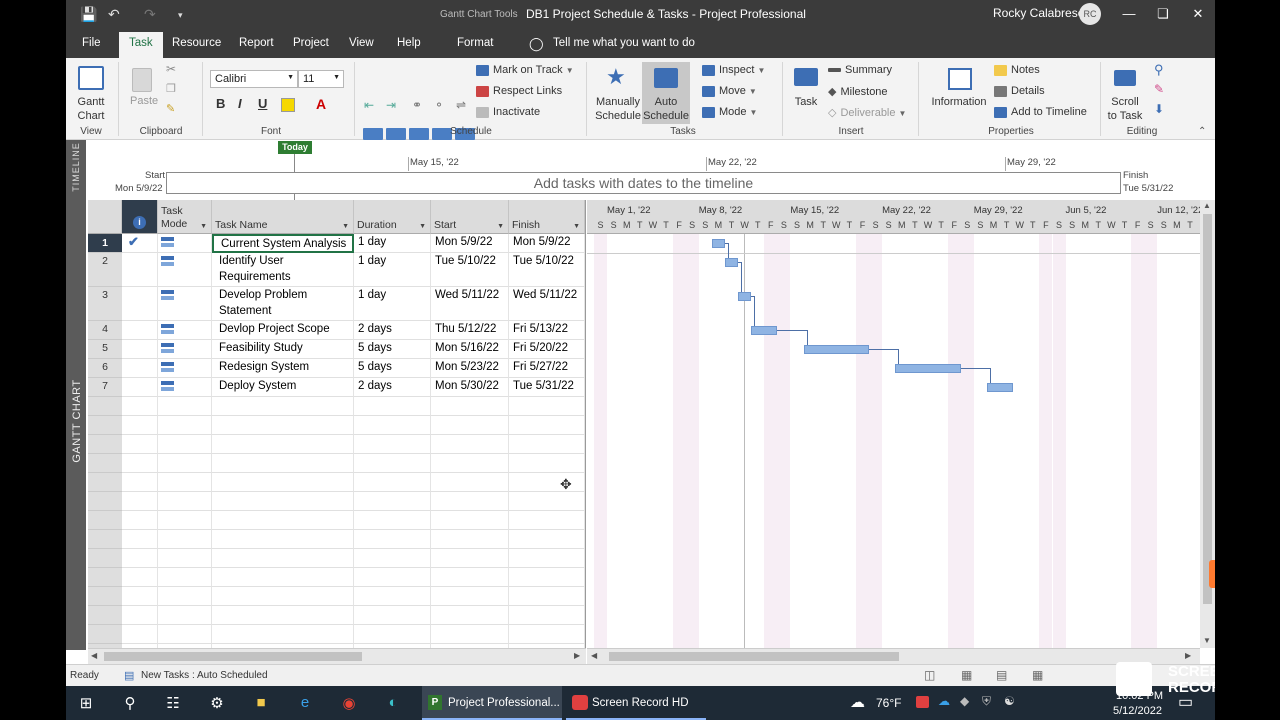 This screenshot has width=1280, height=720. I want to click on redo-icon: ↷, so click(150, 14).